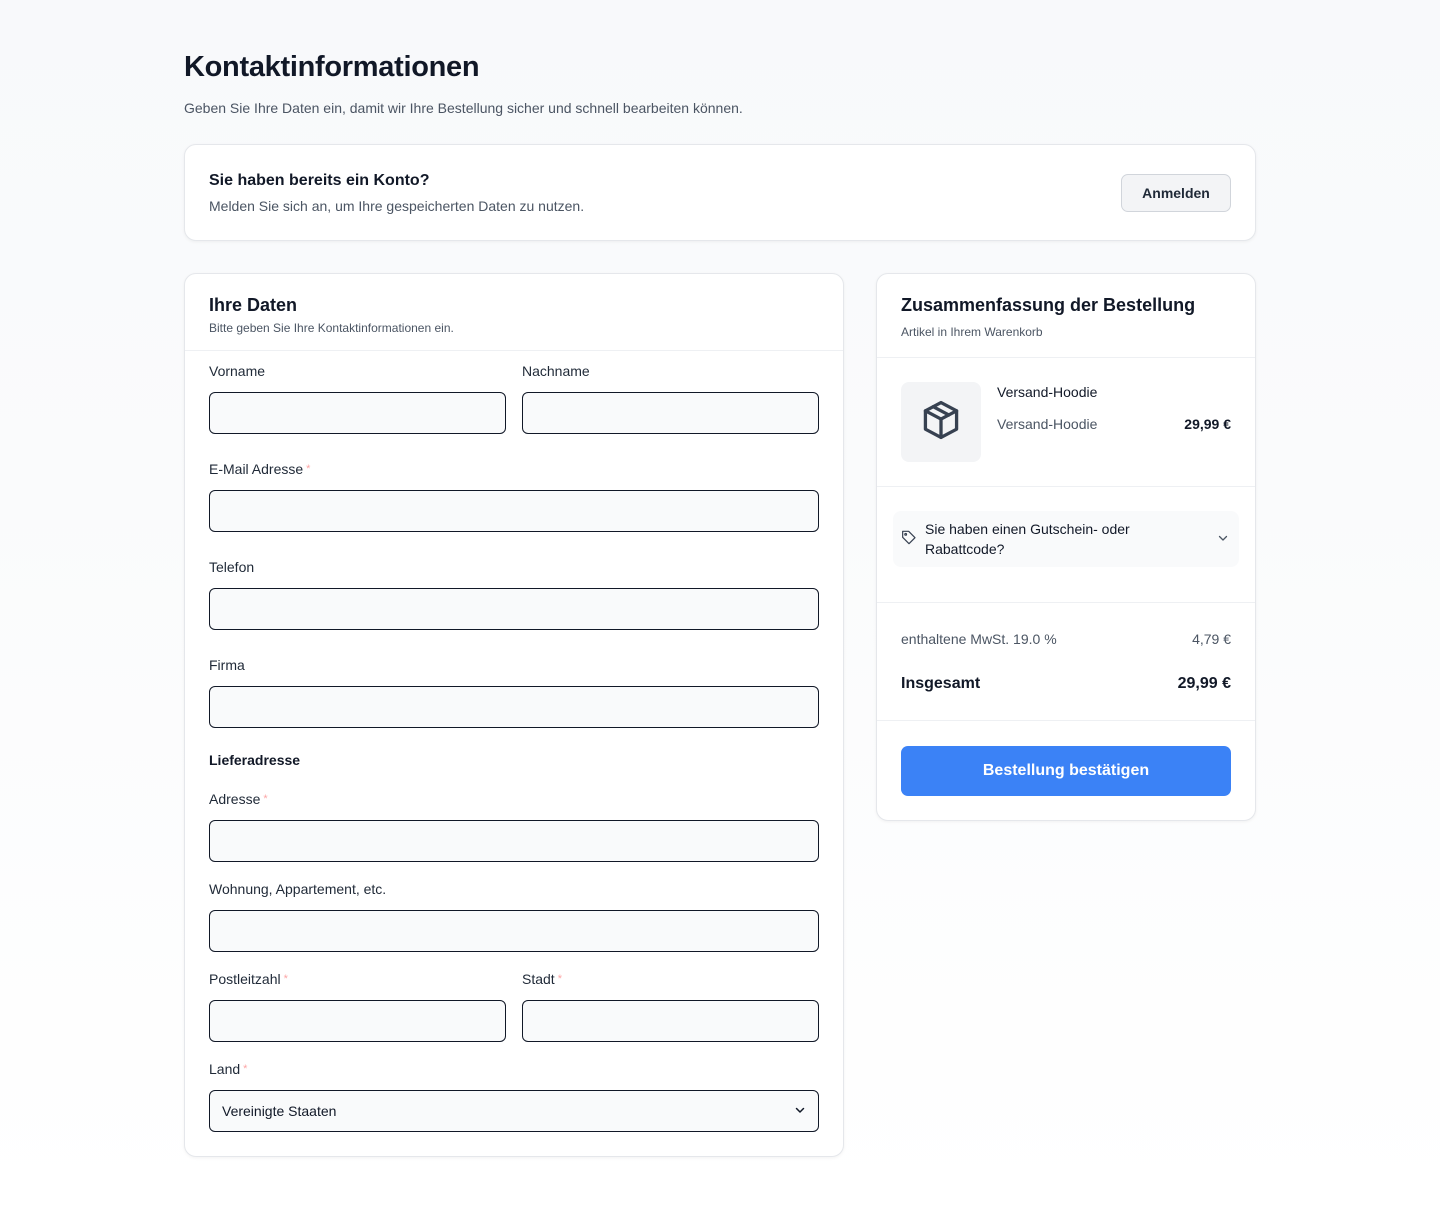 The width and height of the screenshot is (1440, 1205). What do you see at coordinates (1066, 771) in the screenshot?
I see `confirm-order-button: Bestellung bestätigen` at bounding box center [1066, 771].